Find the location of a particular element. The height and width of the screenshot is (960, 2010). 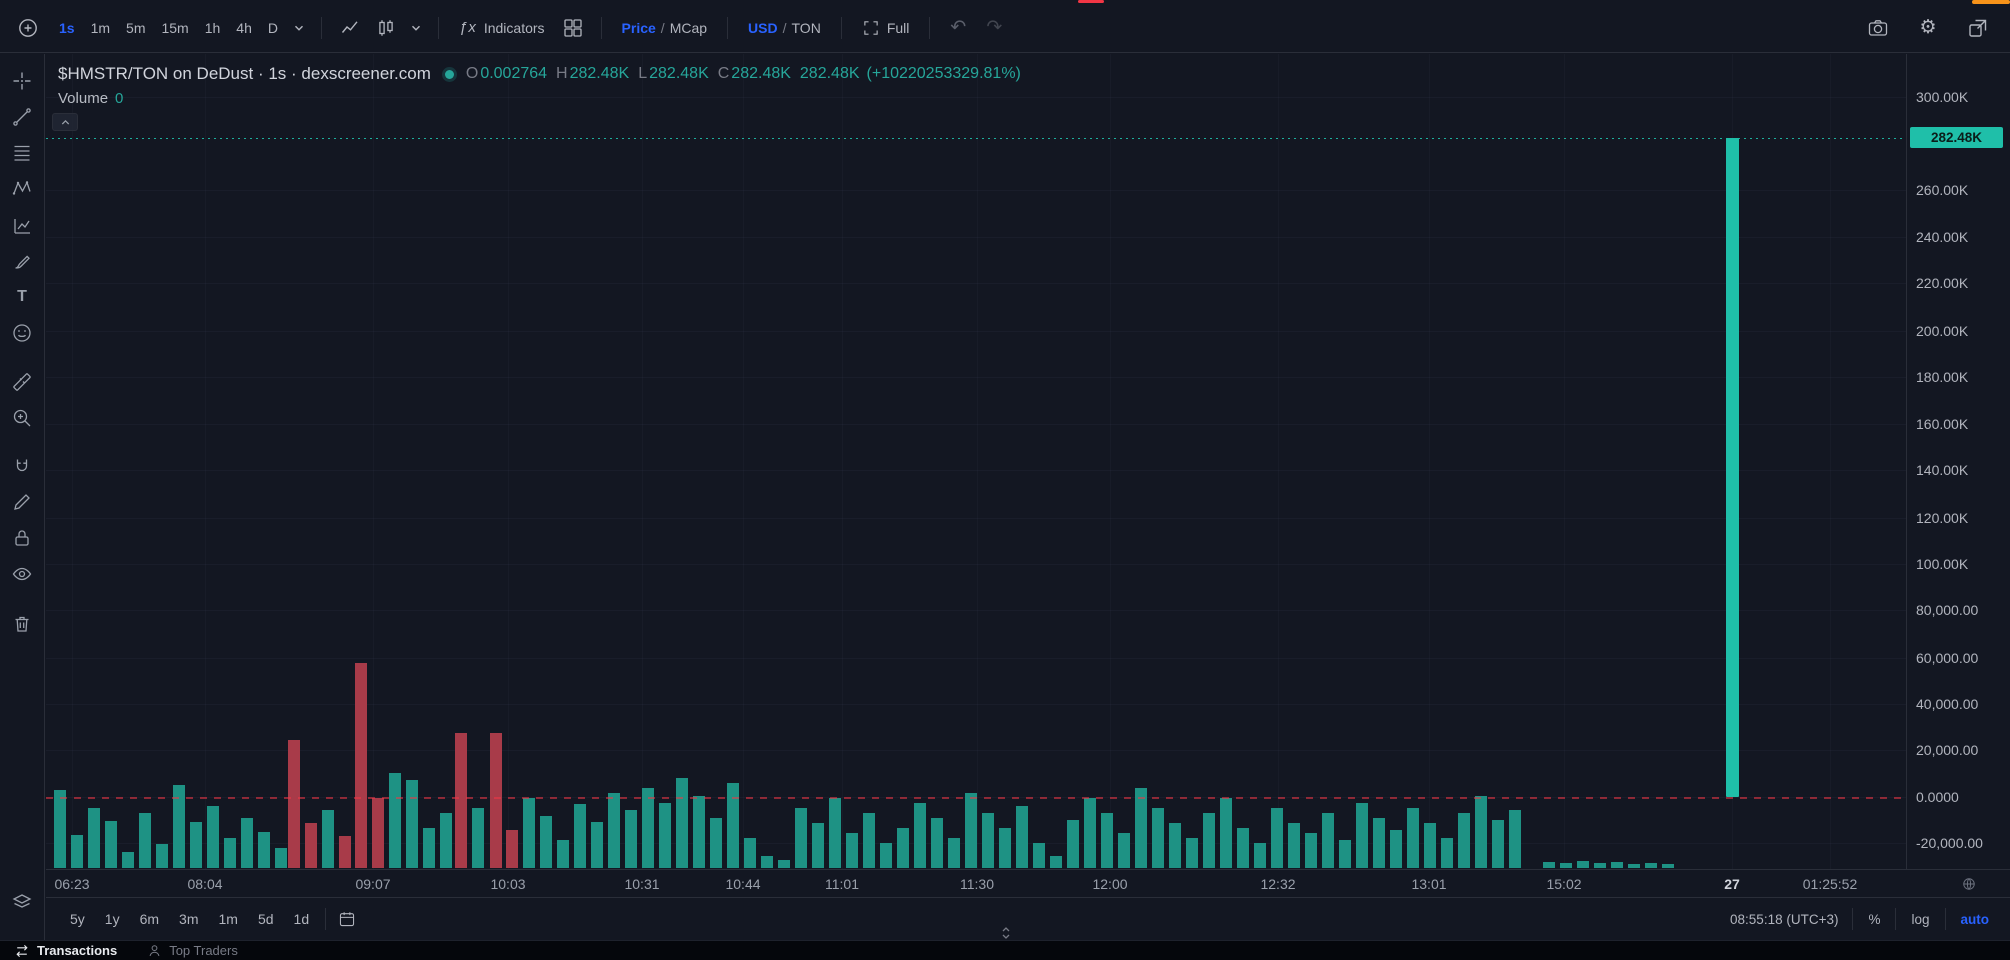

trend-line-tool-button is located at coordinates (22, 117).